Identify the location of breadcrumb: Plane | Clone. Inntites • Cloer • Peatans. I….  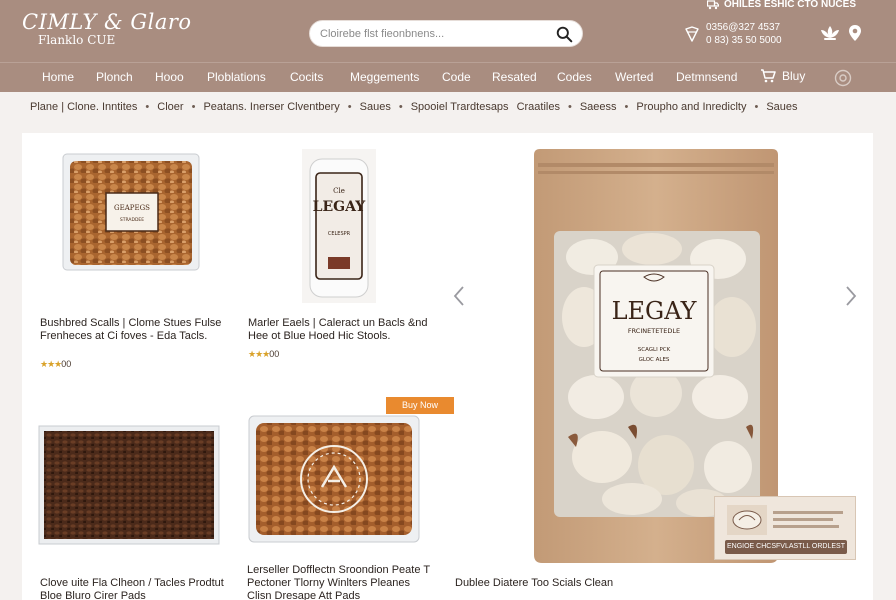
(455, 107).